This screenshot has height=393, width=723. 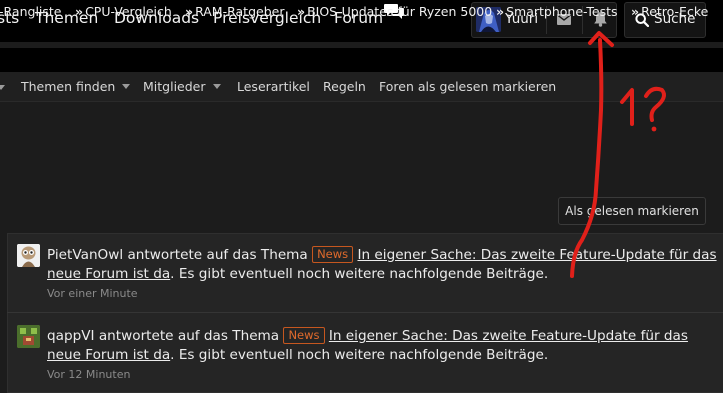 What do you see at coordinates (344, 86) in the screenshot?
I see `subnav-regeln: Regeln` at bounding box center [344, 86].